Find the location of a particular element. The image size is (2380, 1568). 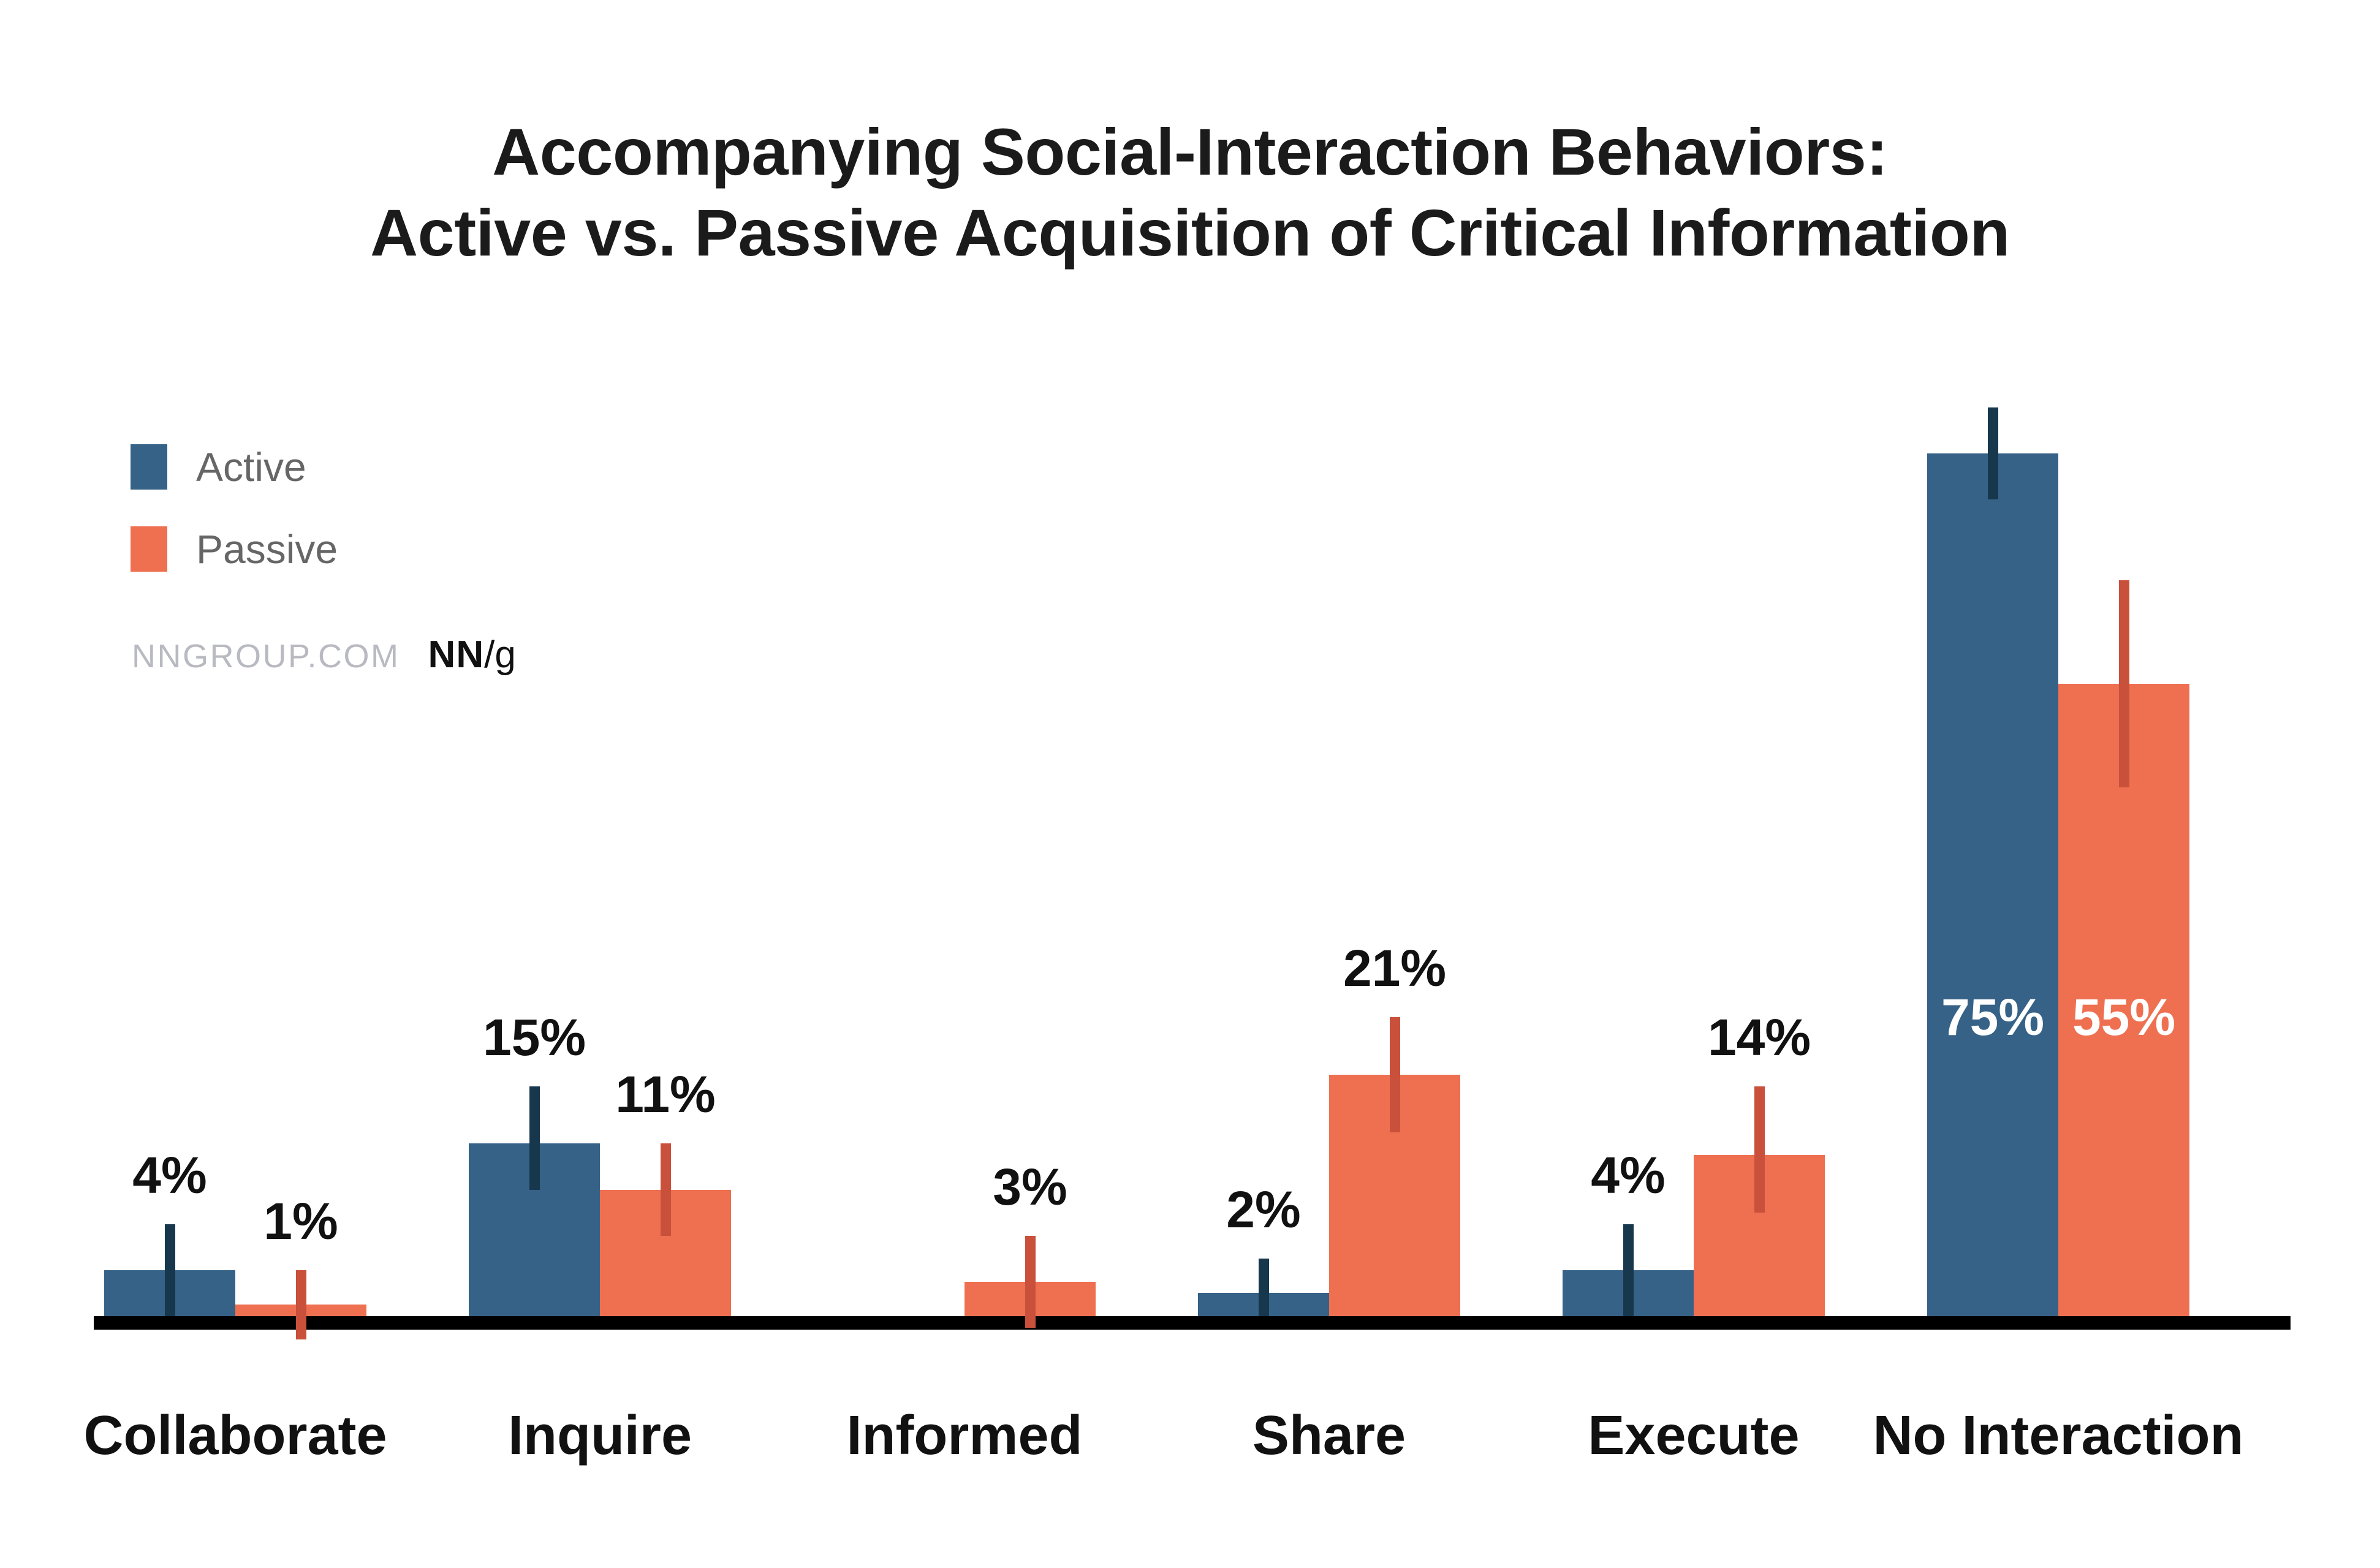

x-axis-label-inquire: Inquire is located at coordinates (599, 1435).